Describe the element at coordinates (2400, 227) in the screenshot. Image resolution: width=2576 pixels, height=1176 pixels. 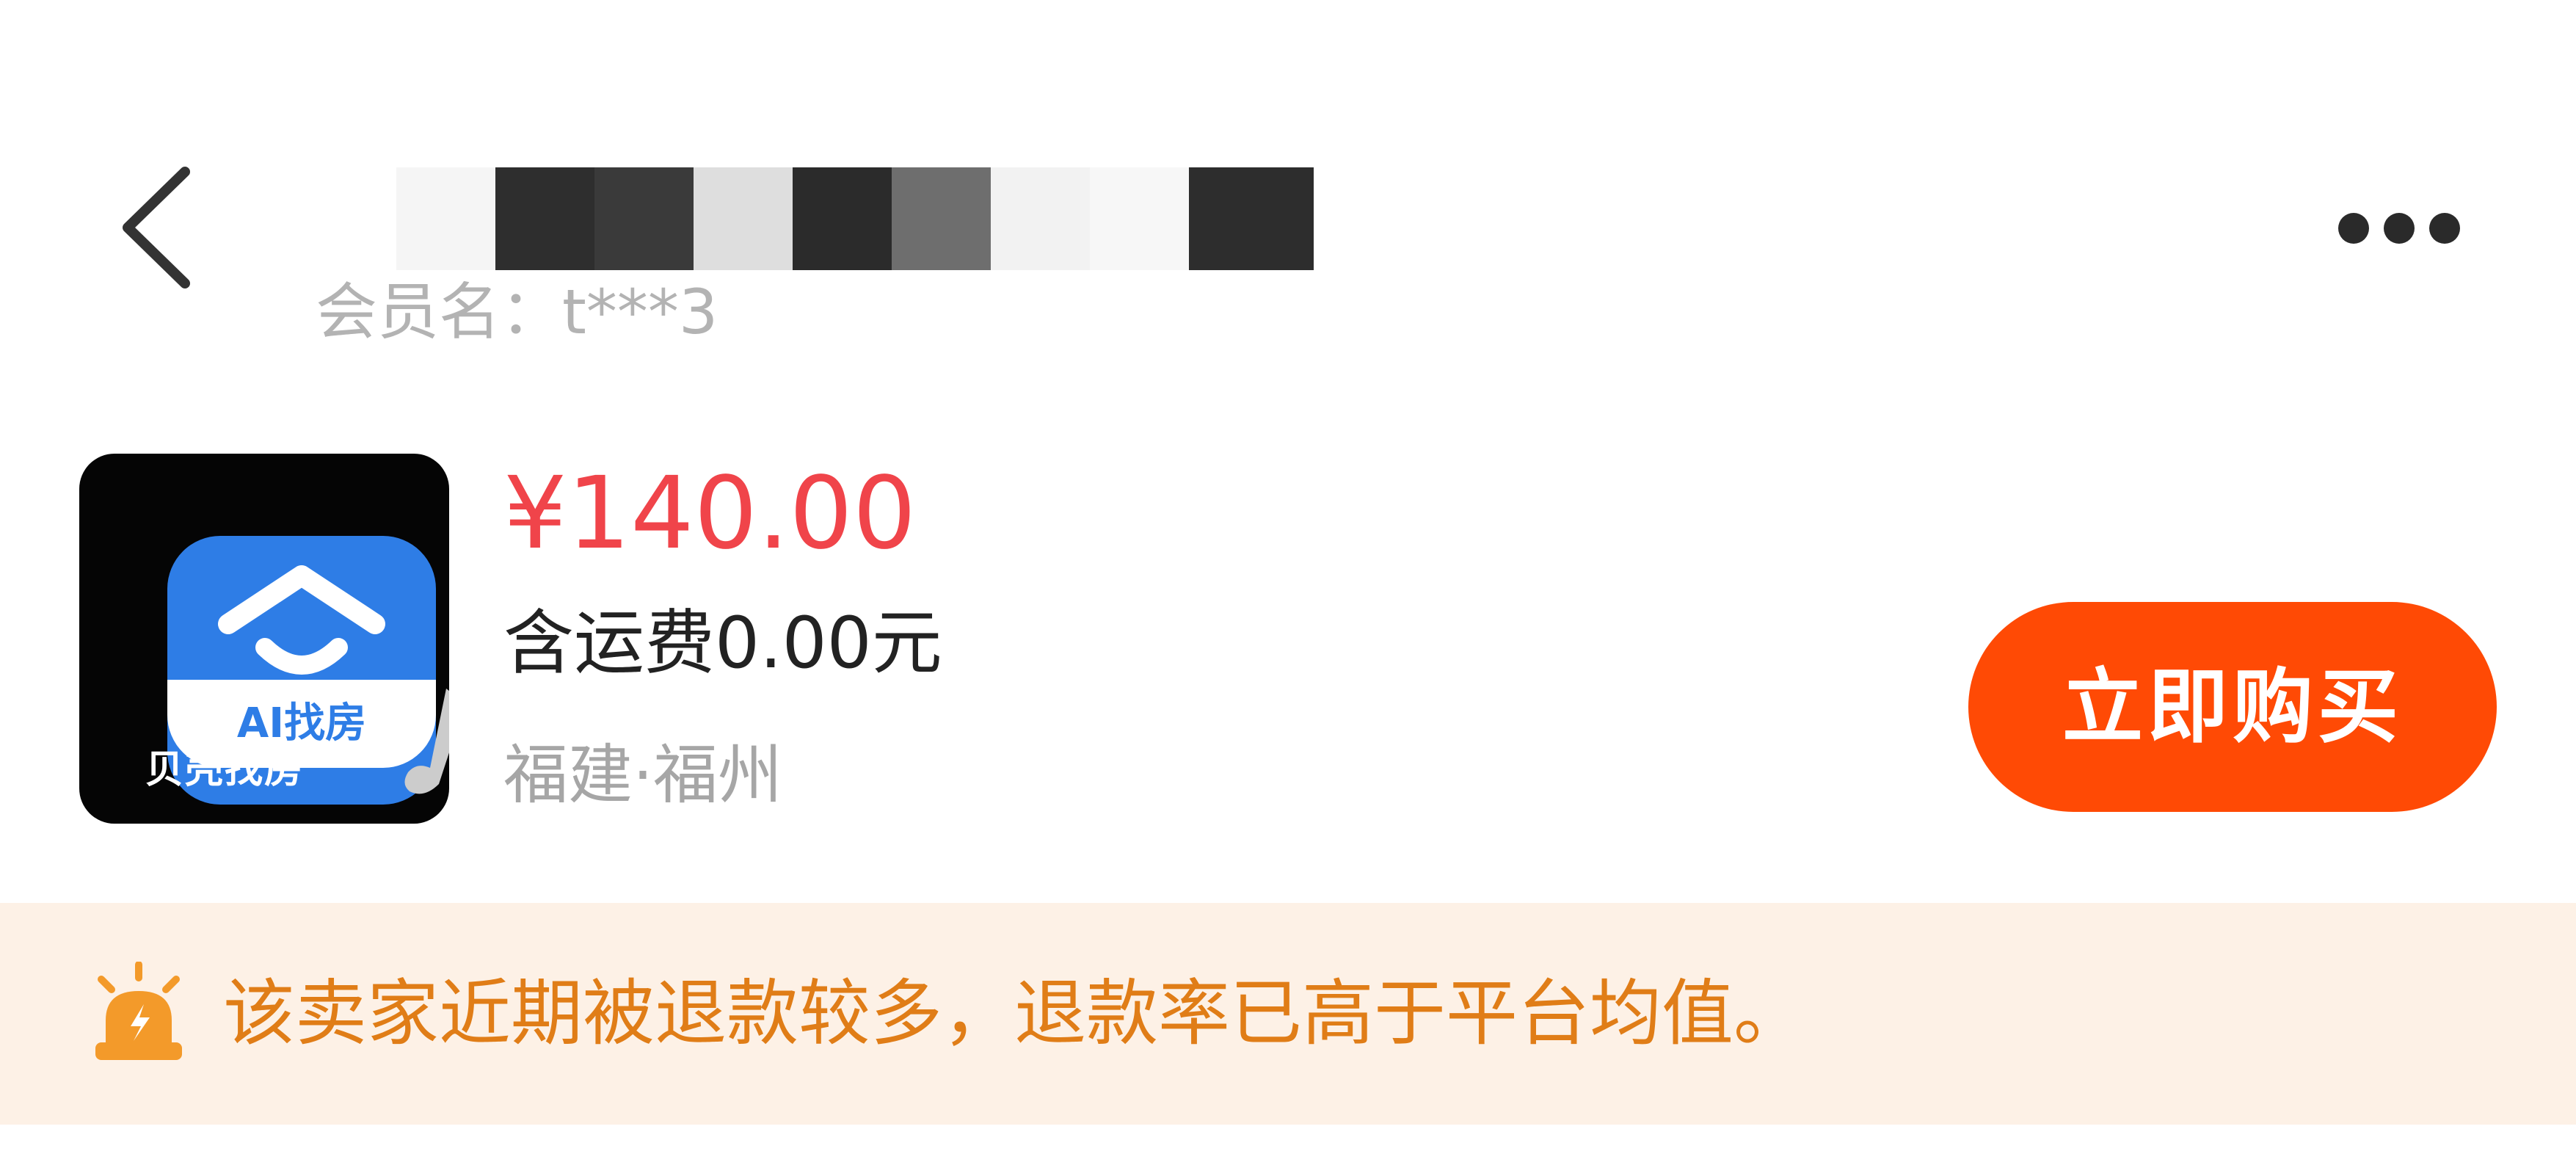
I see `more-button` at that location.